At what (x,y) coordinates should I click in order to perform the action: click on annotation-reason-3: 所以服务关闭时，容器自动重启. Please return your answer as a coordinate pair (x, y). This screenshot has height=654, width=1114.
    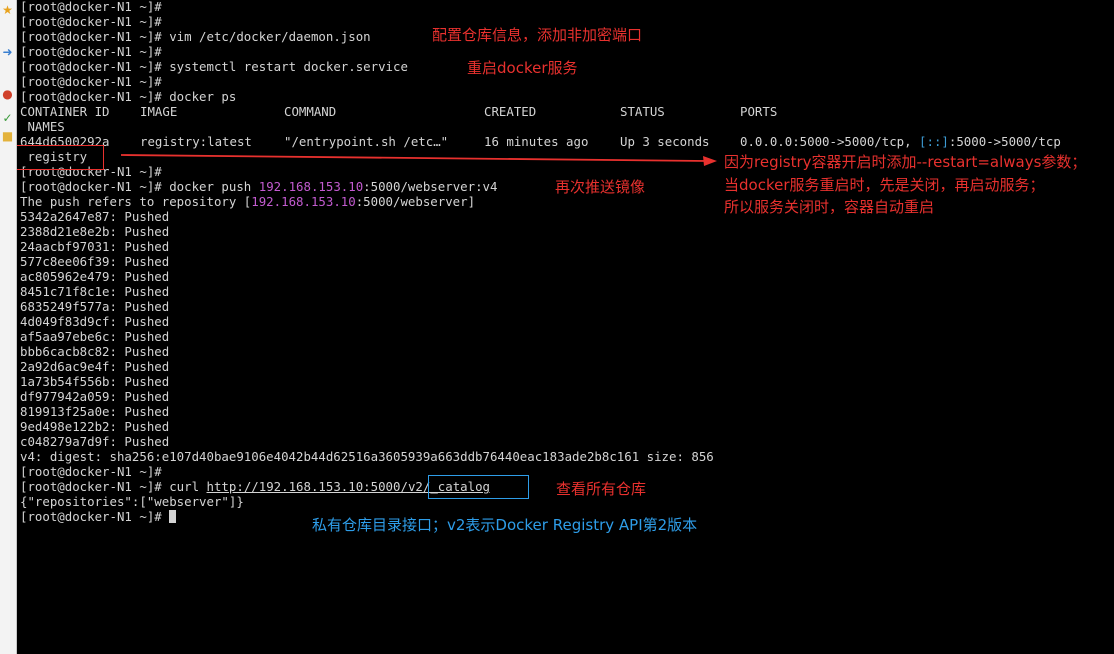
    Looking at the image, I should click on (829, 207).